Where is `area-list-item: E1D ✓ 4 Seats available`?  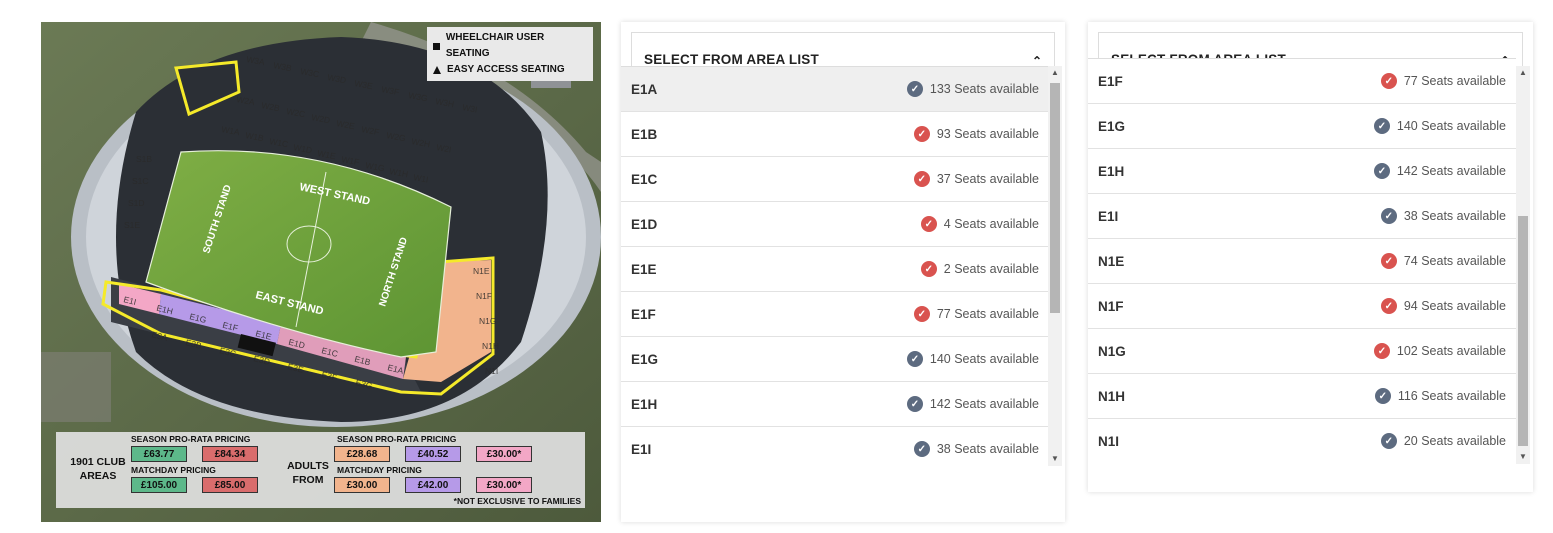
area-list-item: E1D ✓ 4 Seats available is located at coordinates (835, 224).